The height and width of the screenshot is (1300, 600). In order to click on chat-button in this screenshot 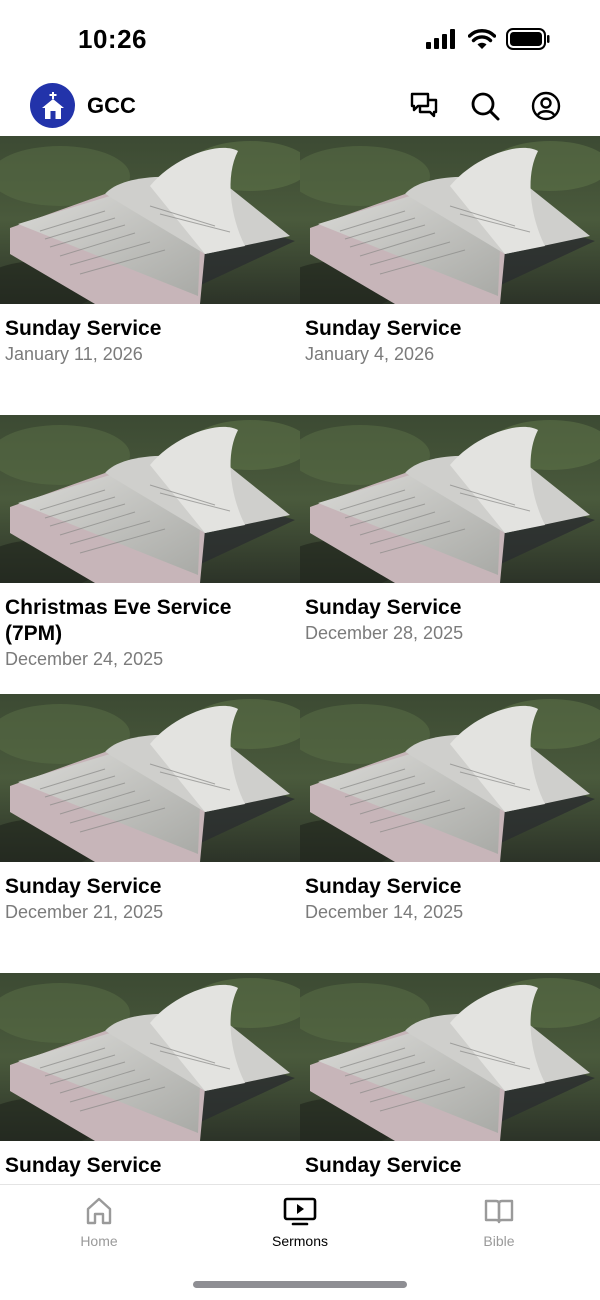, I will do `click(424, 106)`.